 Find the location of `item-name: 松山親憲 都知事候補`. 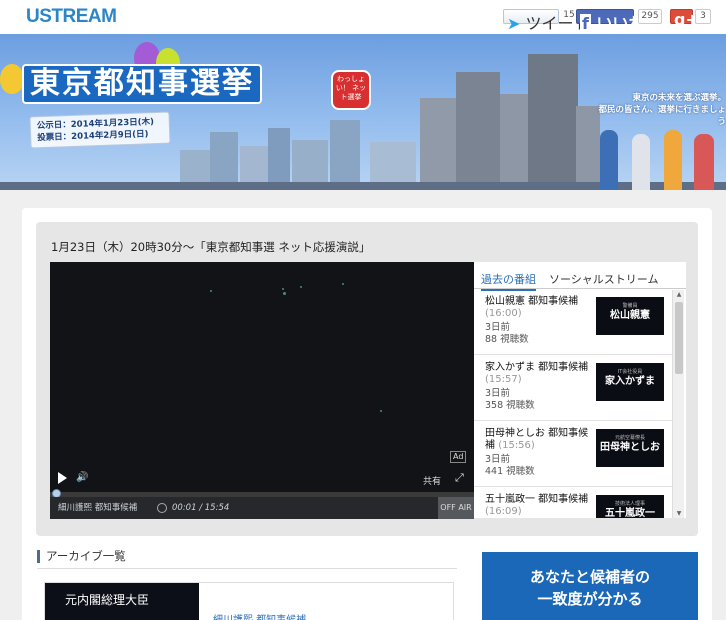

item-name: 松山親憲 都知事候補 is located at coordinates (532, 301).